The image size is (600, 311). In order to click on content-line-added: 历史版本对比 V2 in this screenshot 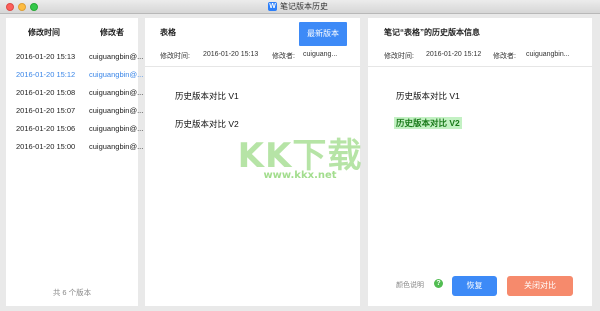, I will do `click(428, 123)`.